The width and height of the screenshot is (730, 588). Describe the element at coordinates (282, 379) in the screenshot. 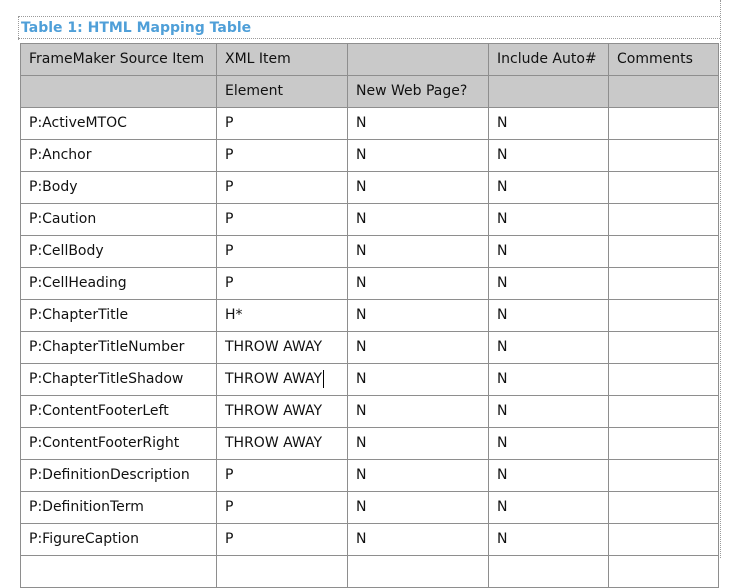

I see `cell-element-active: THROW AWAY` at that location.